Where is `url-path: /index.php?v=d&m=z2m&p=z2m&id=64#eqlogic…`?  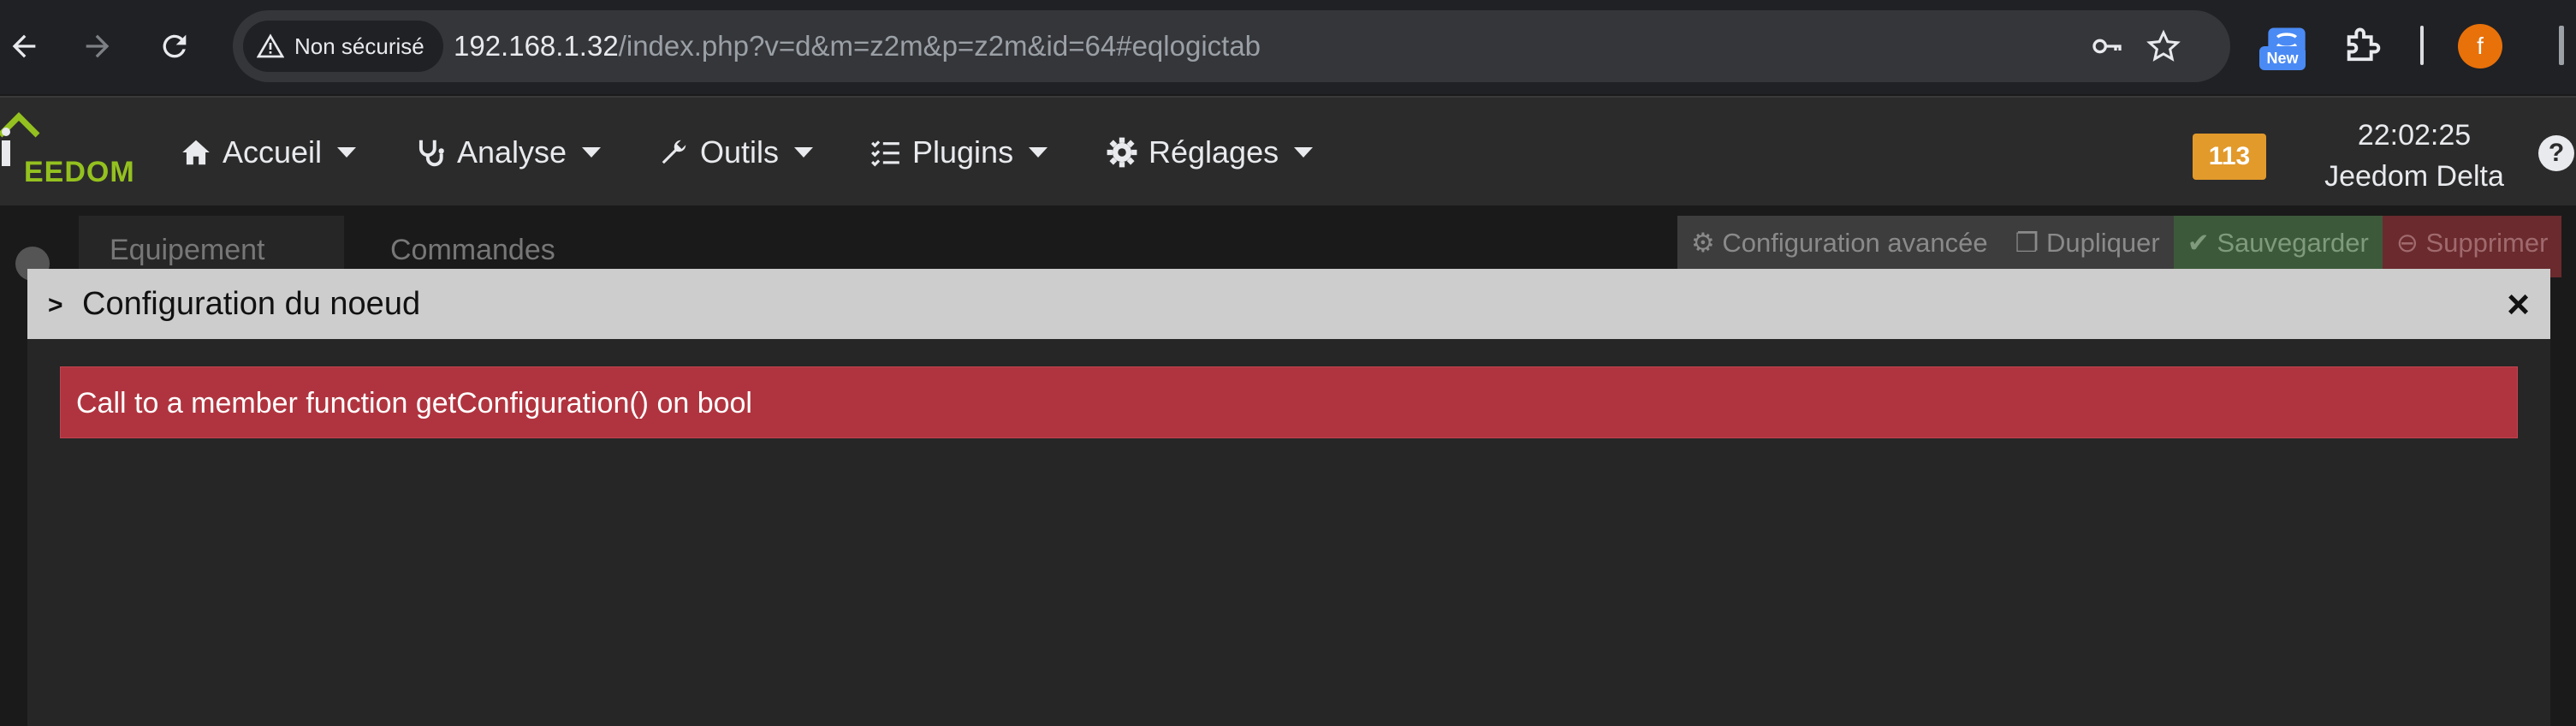 url-path: /index.php?v=d&m=z2m&p=z2m&id=64#eqlogic… is located at coordinates (939, 46).